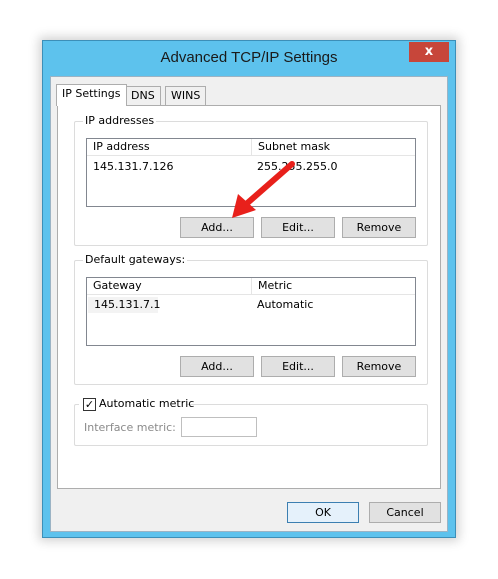 The width and height of the screenshot is (498, 579). Describe the element at coordinates (124, 305) in the screenshot. I see `gateway-cell: 145.131.7.1` at that location.